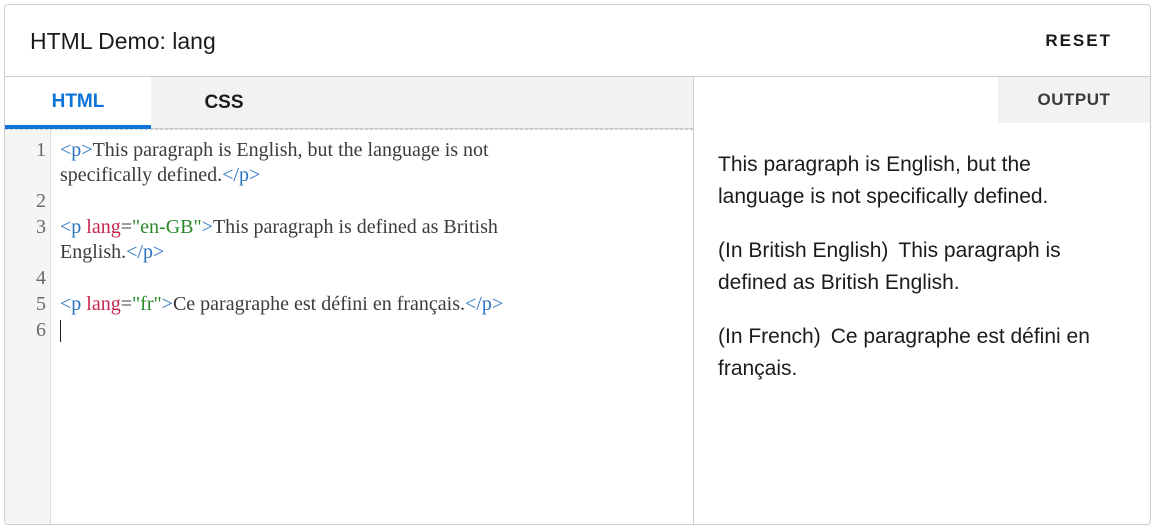 The width and height of the screenshot is (1153, 527). I want to click on line-number: 6, so click(41, 330).